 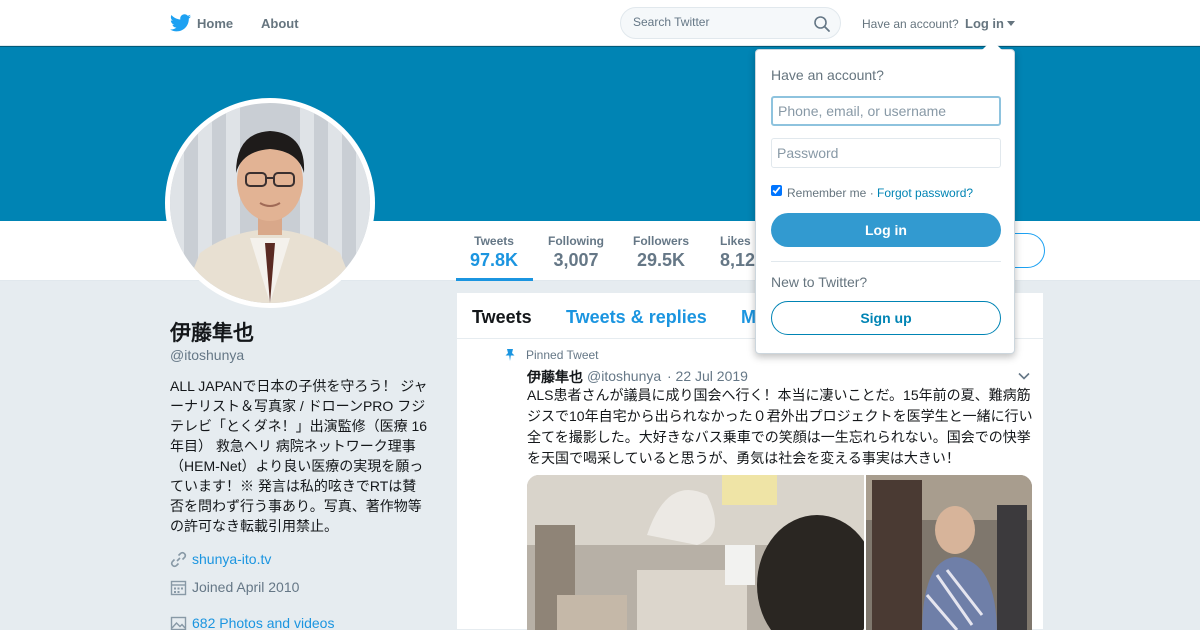 What do you see at coordinates (207, 355) in the screenshot?
I see `profile-handle: @itoshunya` at bounding box center [207, 355].